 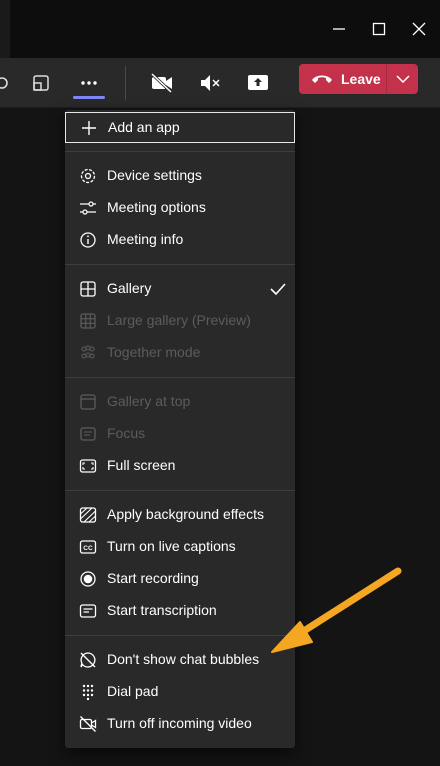 I want to click on svg-text: CC, so click(x=88, y=548).